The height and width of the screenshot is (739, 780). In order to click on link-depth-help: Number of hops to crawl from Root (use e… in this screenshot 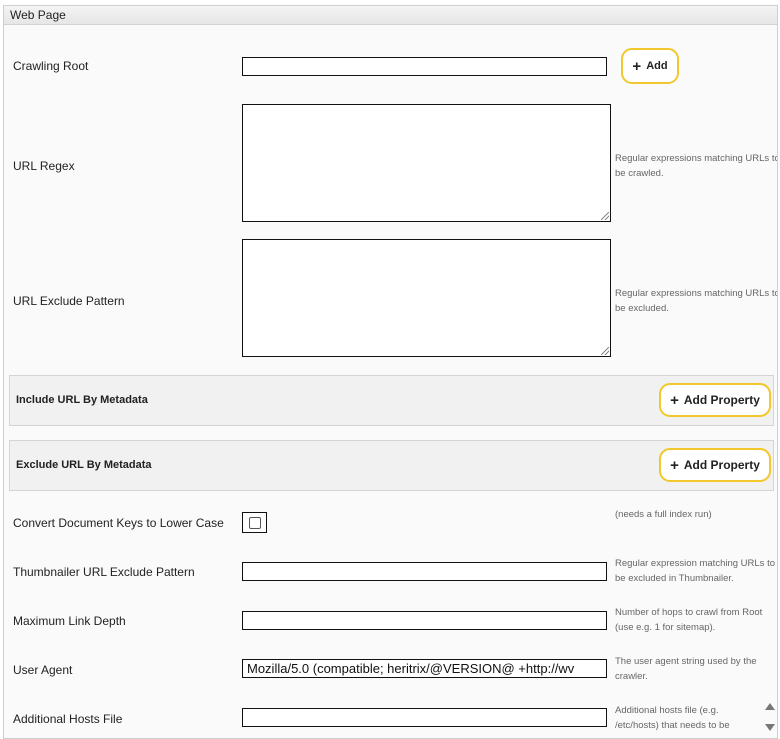, I will do `click(689, 620)`.